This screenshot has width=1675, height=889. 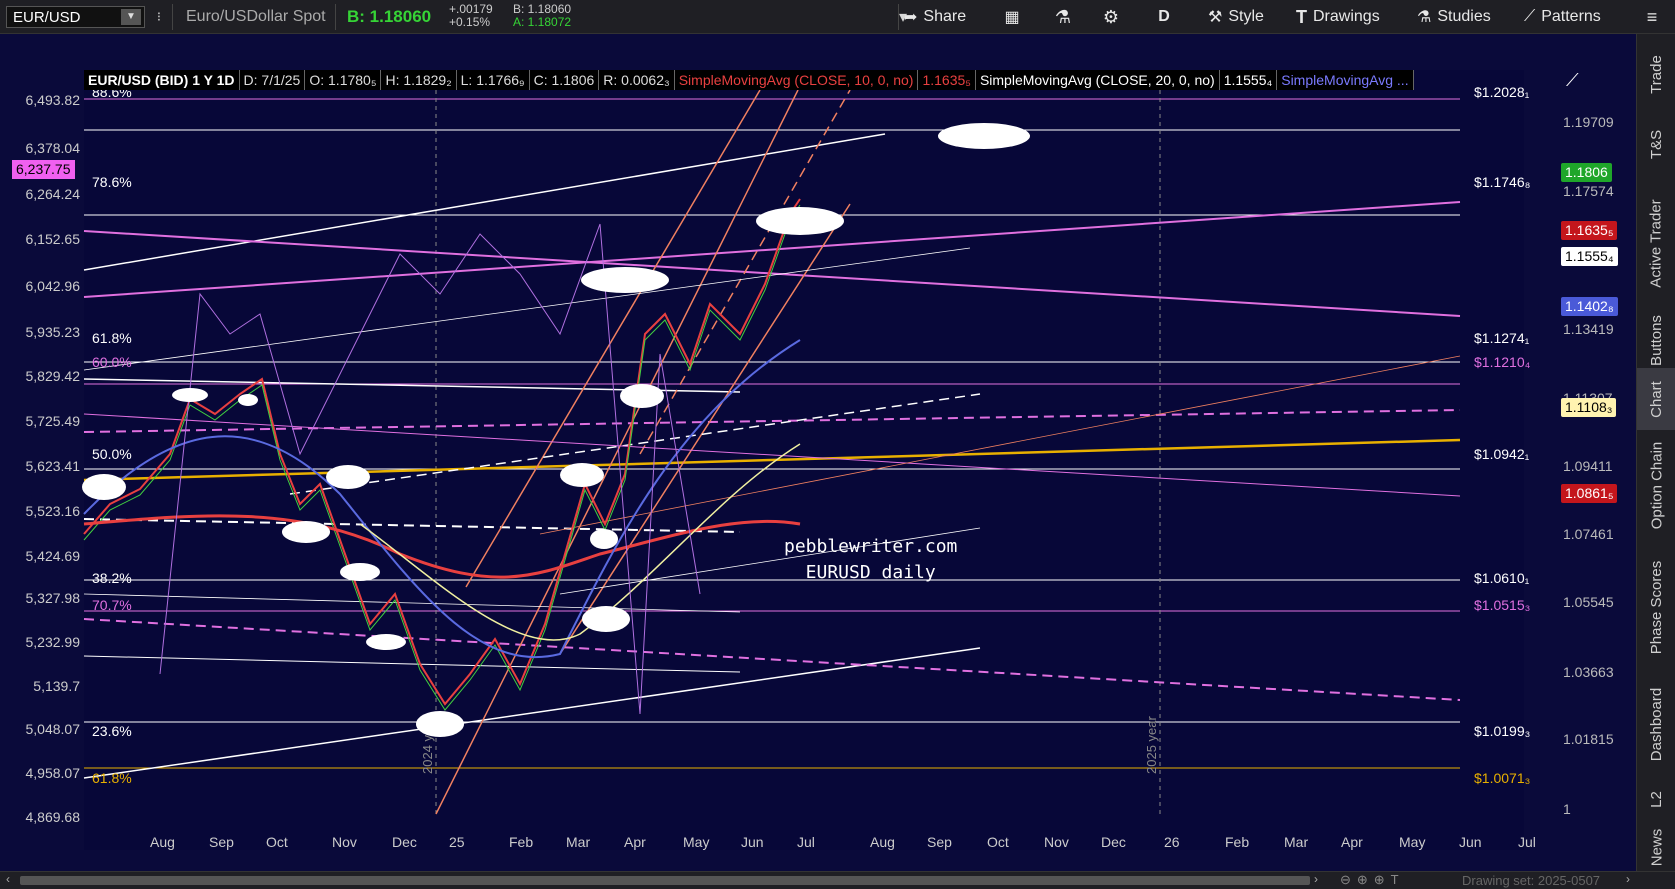 I want to click on time-axis-tick: Sep, so click(x=221, y=842).